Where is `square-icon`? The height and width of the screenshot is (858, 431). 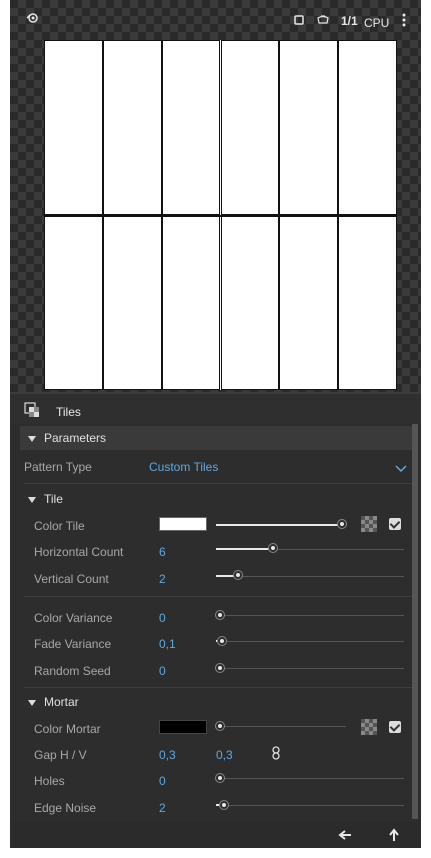
square-icon is located at coordinates (299, 21).